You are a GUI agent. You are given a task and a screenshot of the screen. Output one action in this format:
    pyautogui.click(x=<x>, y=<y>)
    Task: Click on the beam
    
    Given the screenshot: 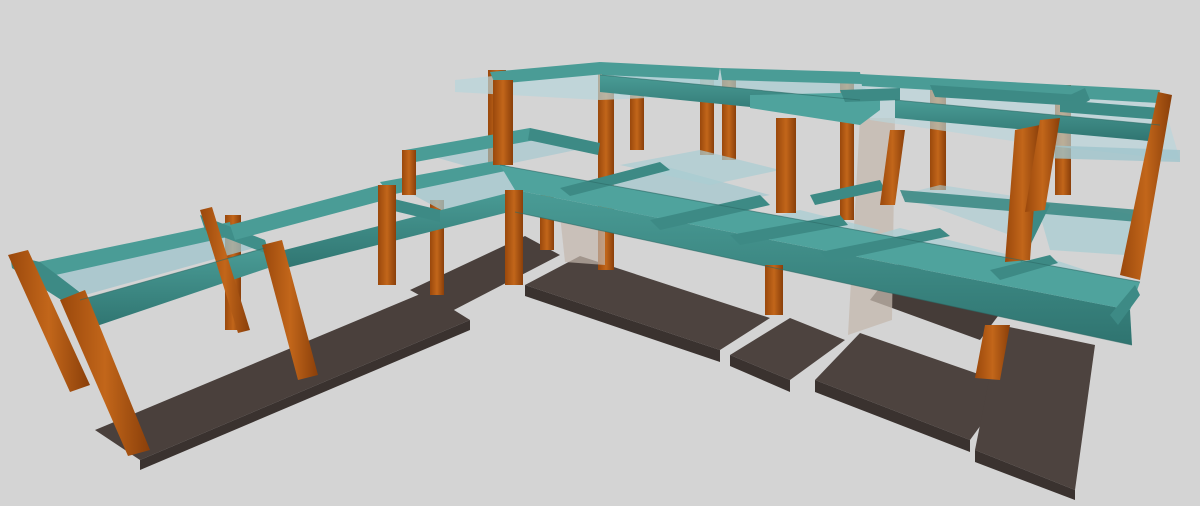 What is the action you would take?
    pyautogui.click(x=870, y=95)
    